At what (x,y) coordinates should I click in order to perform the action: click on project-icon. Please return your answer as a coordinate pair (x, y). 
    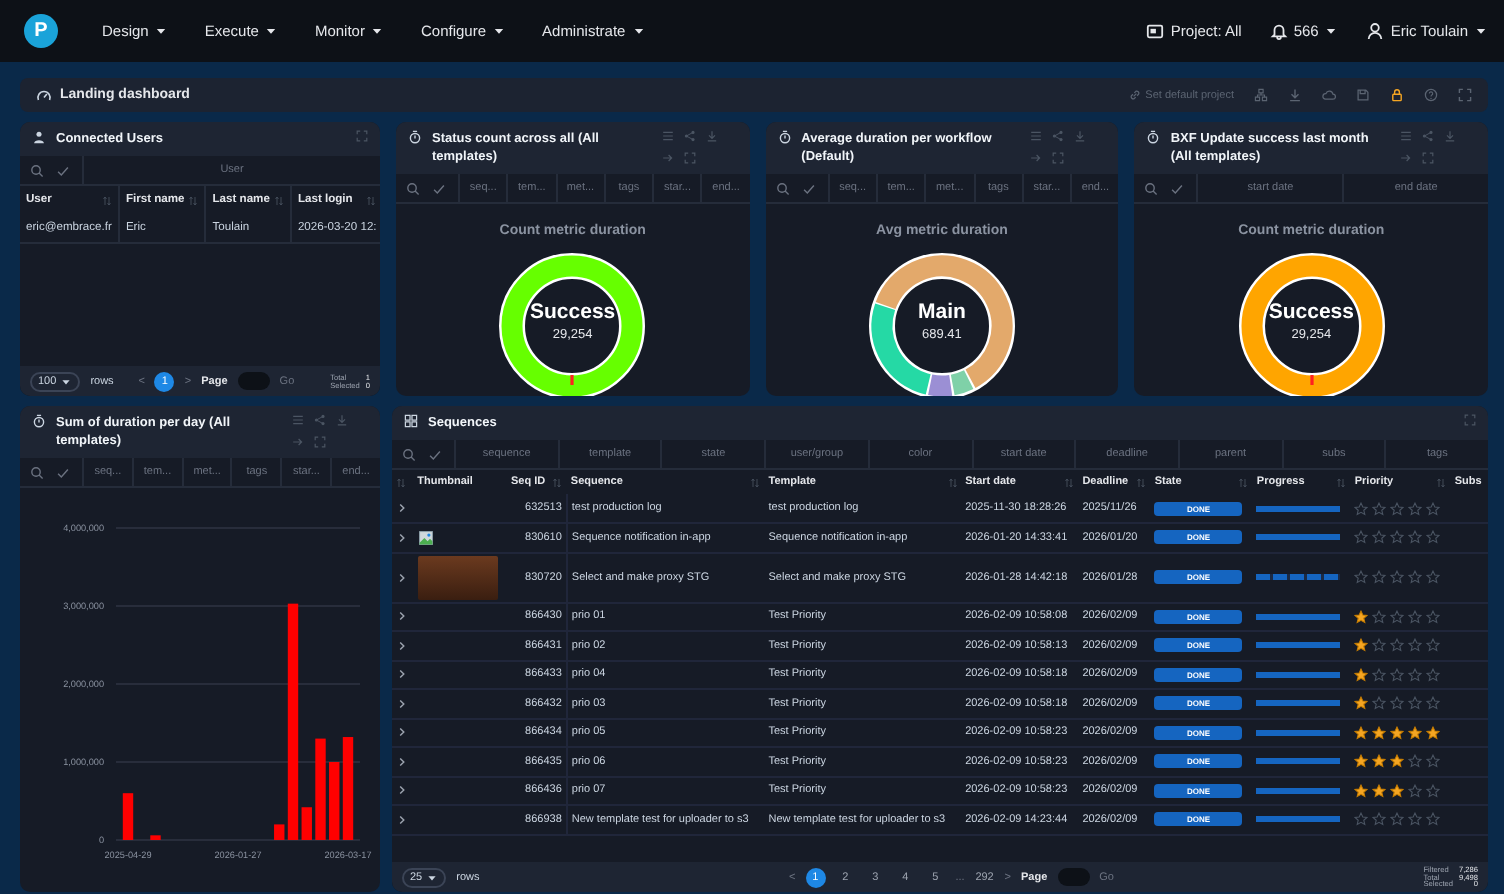
    Looking at the image, I should click on (1155, 31).